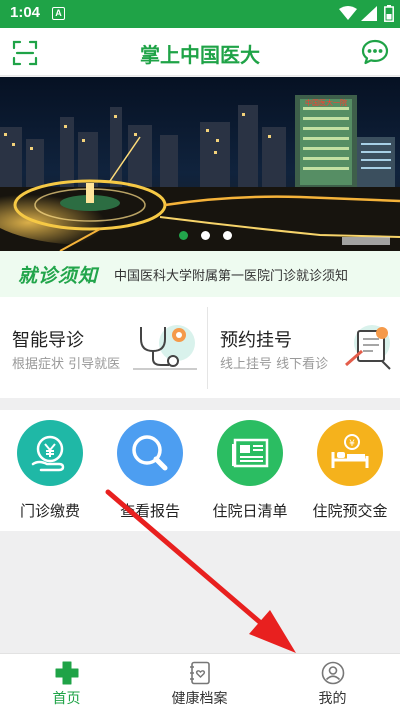  Describe the element at coordinates (150, 453) in the screenshot. I see `search-icon` at that location.